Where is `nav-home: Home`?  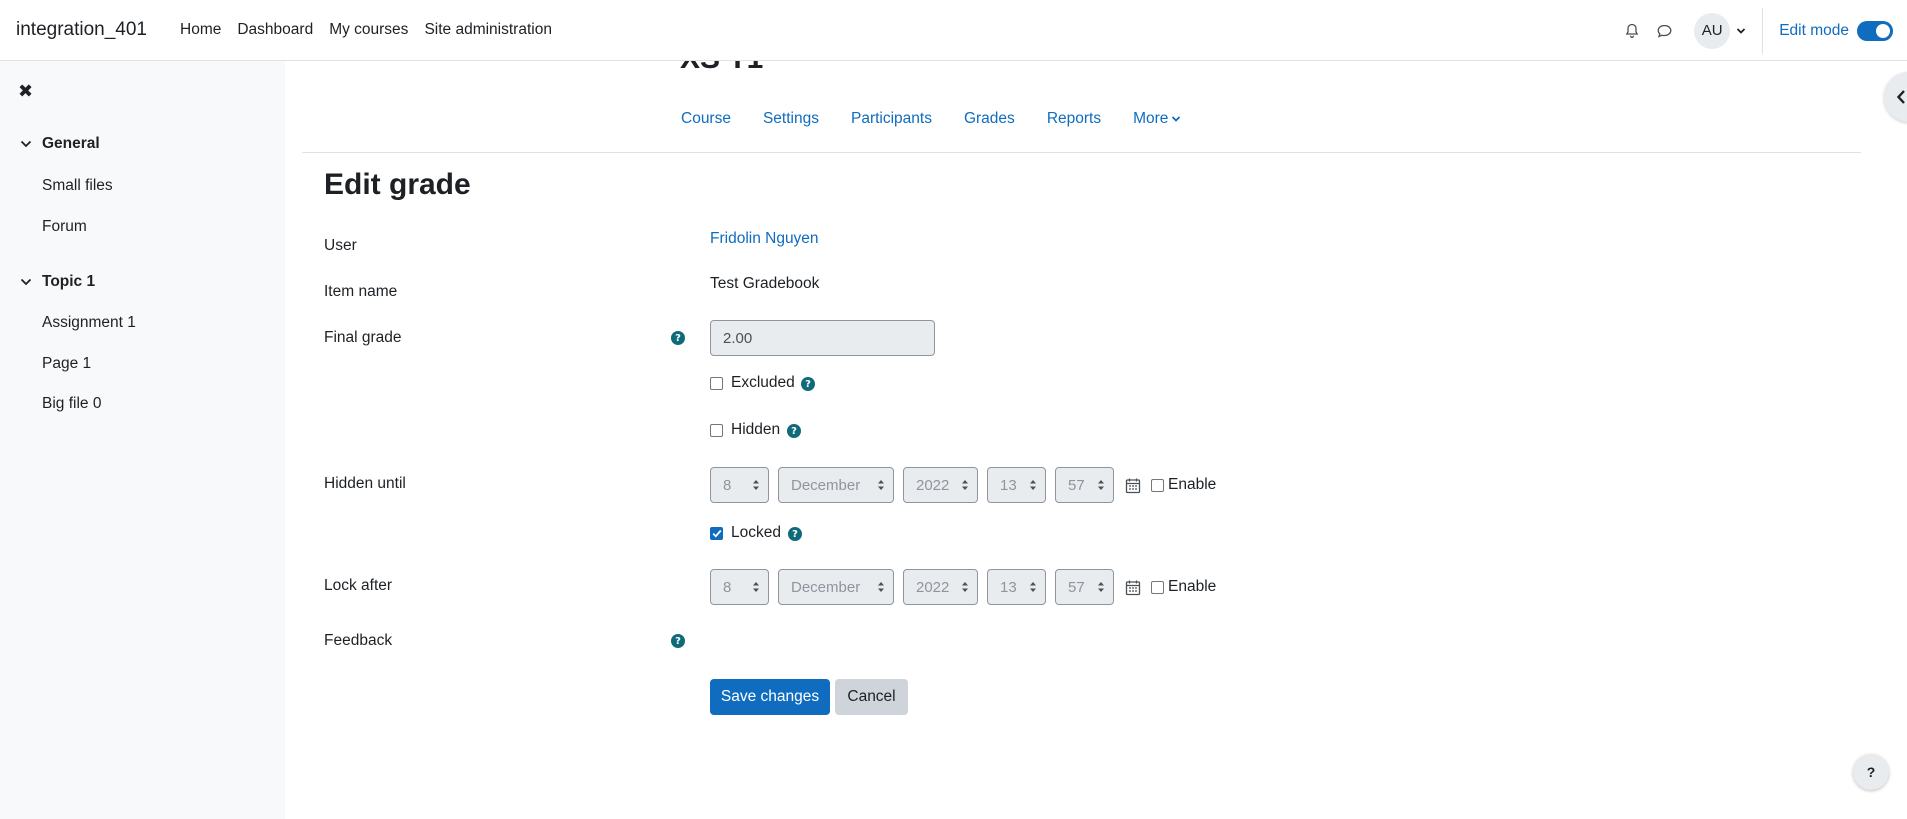 nav-home: Home is located at coordinates (200, 30).